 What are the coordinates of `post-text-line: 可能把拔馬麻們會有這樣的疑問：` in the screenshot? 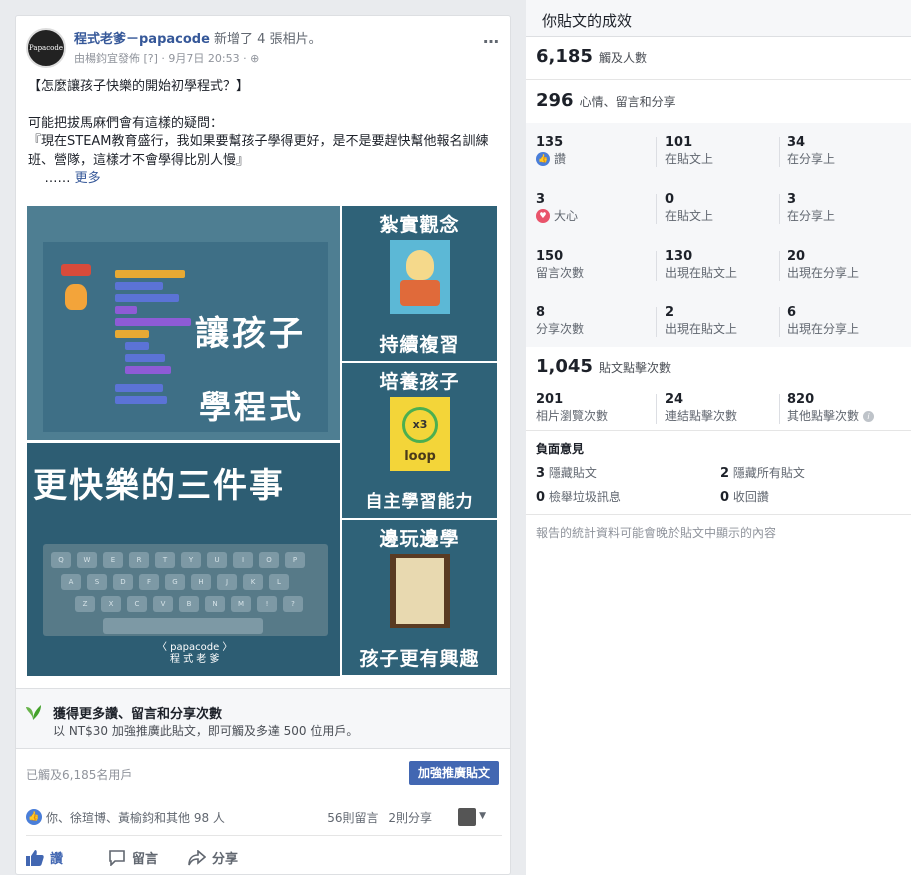 It's located at (126, 123).